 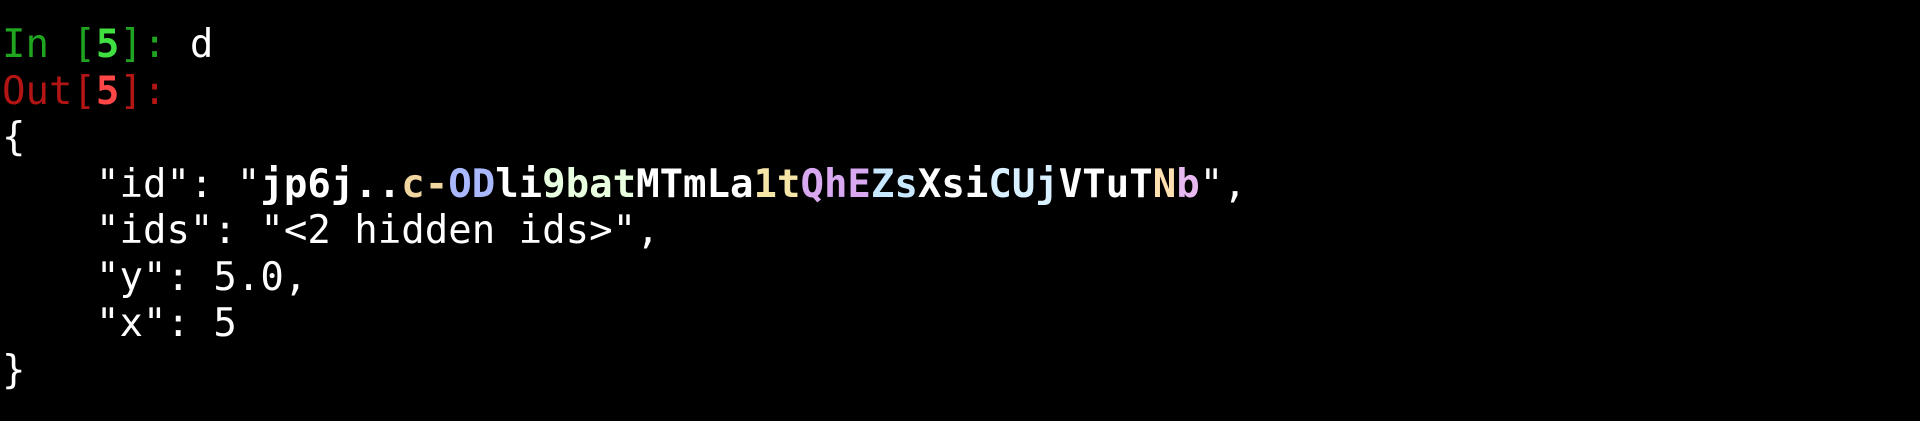 I want to click on field-key-ids: "ids":, so click(x=178, y=230).